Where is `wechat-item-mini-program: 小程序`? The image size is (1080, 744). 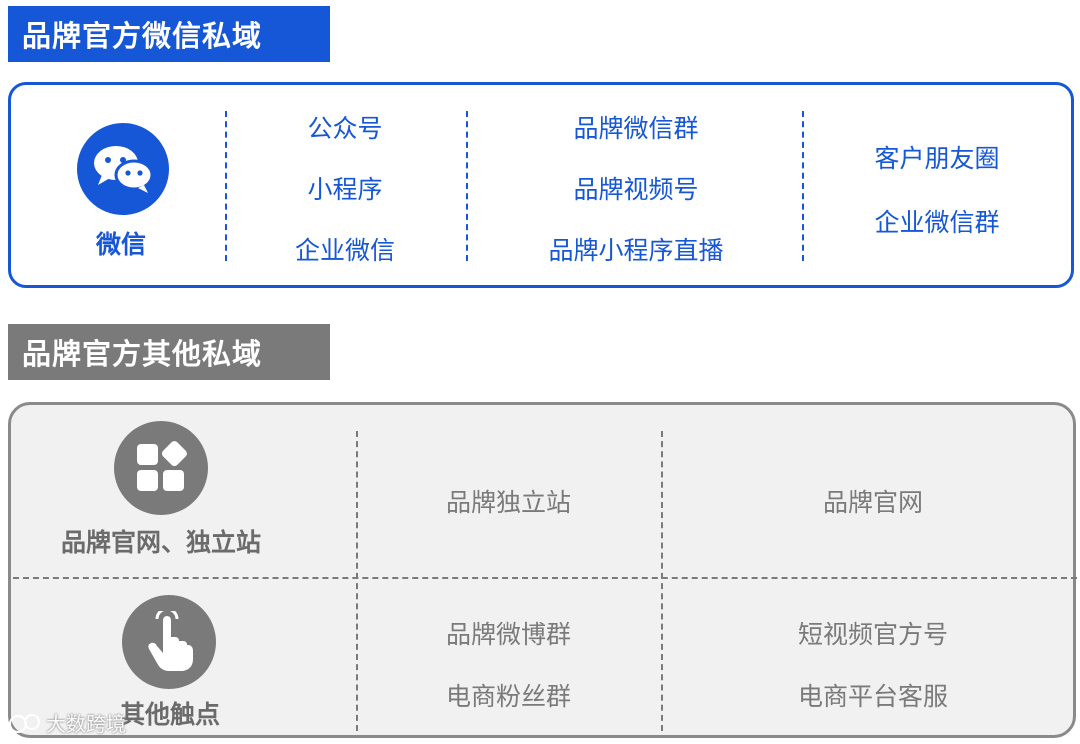 wechat-item-mini-program: 小程序 is located at coordinates (345, 189).